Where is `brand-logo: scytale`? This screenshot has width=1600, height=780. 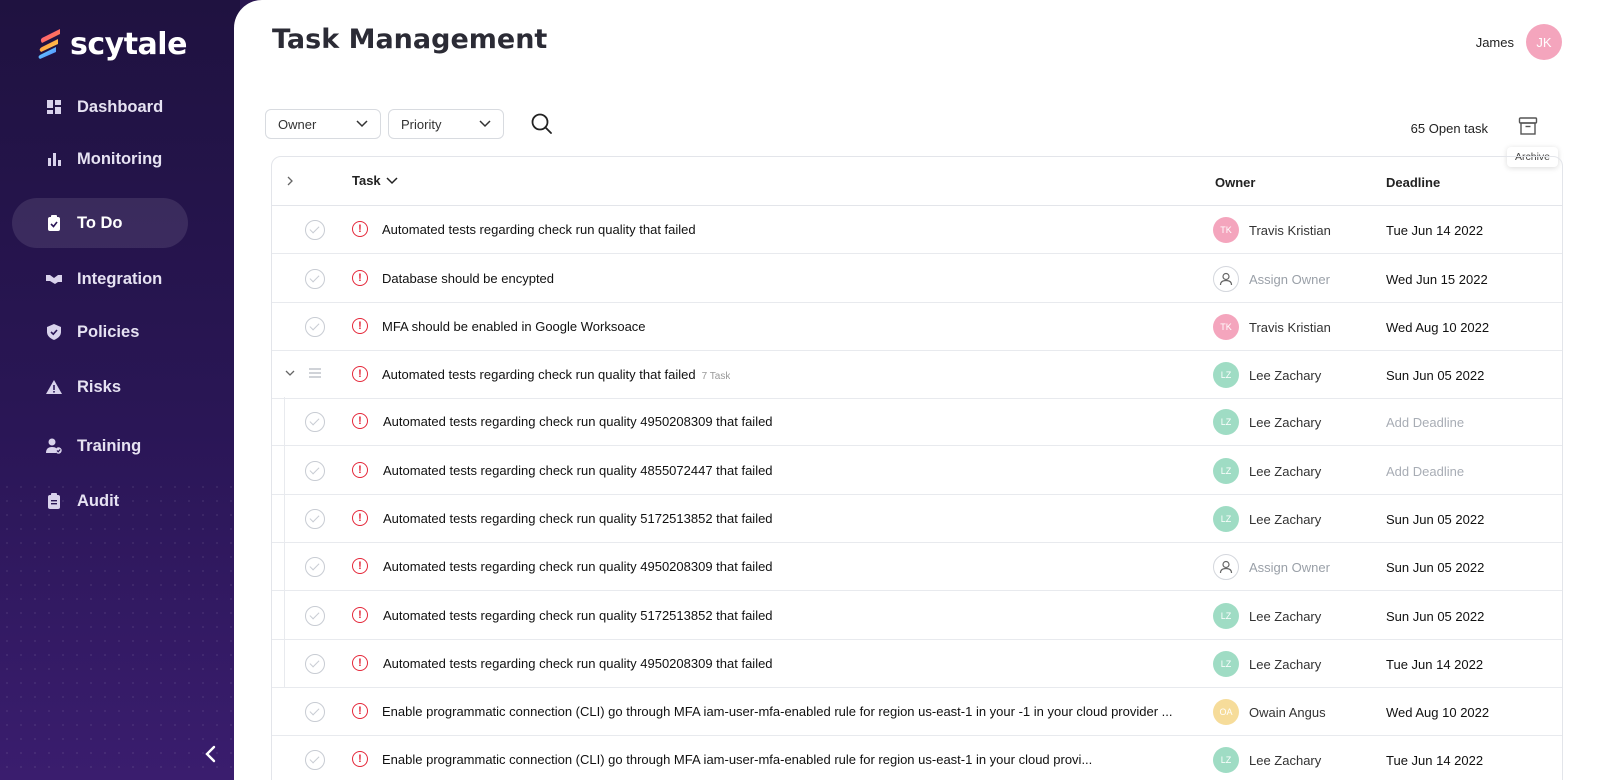
brand-logo: scytale is located at coordinates (111, 44).